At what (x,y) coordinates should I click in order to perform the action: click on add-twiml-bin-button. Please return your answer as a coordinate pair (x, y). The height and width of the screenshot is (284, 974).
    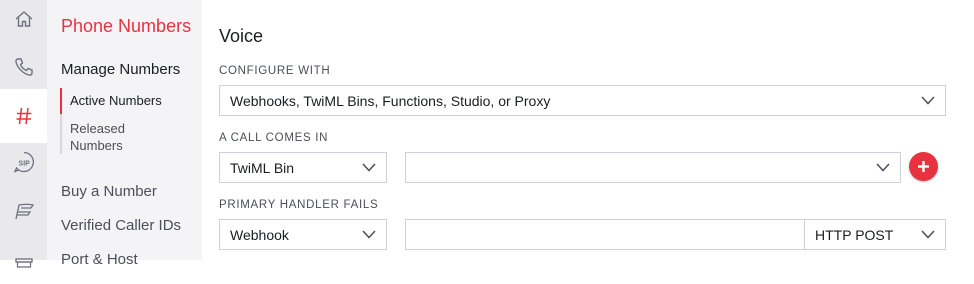
    Looking at the image, I should click on (923, 166).